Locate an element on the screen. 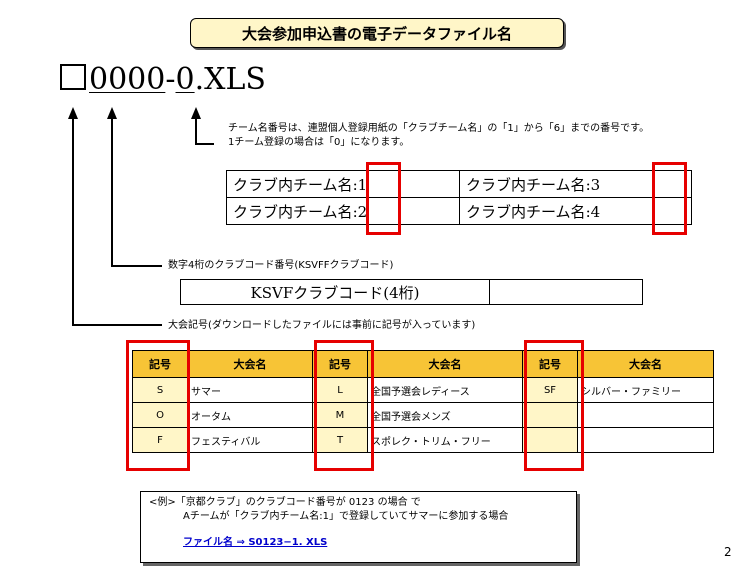  meet-code-note: 大会記号(ダウンロードしたファイルには事前に記号が入っています) is located at coordinates (322, 325).